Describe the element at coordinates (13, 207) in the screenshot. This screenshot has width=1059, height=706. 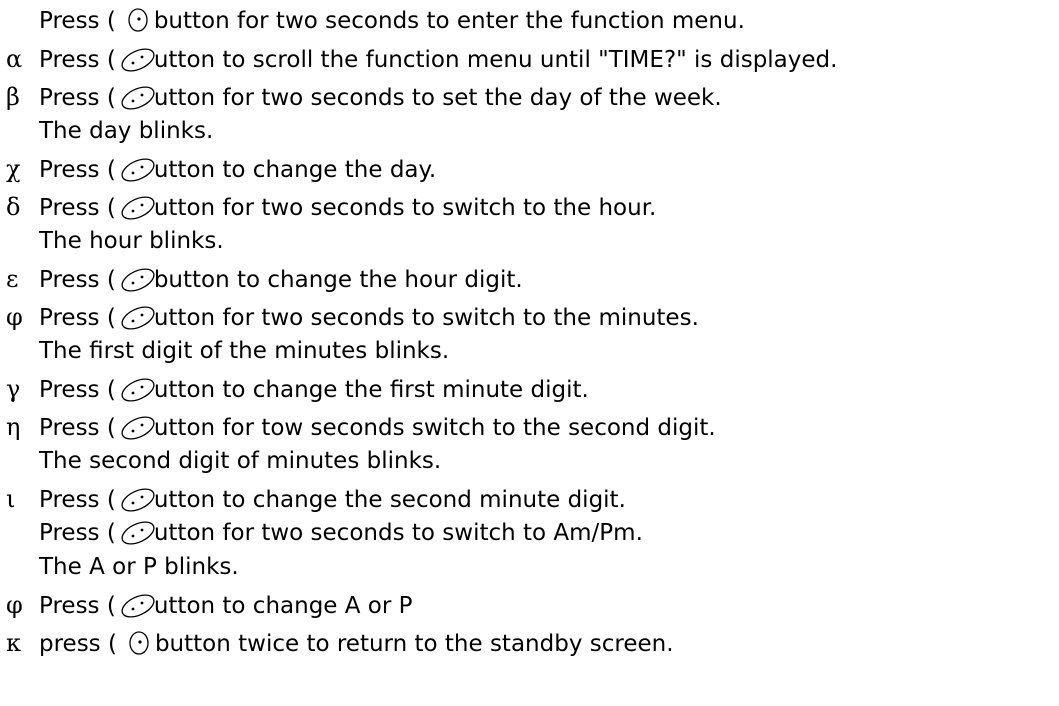
I see `list-marker: δ` at that location.